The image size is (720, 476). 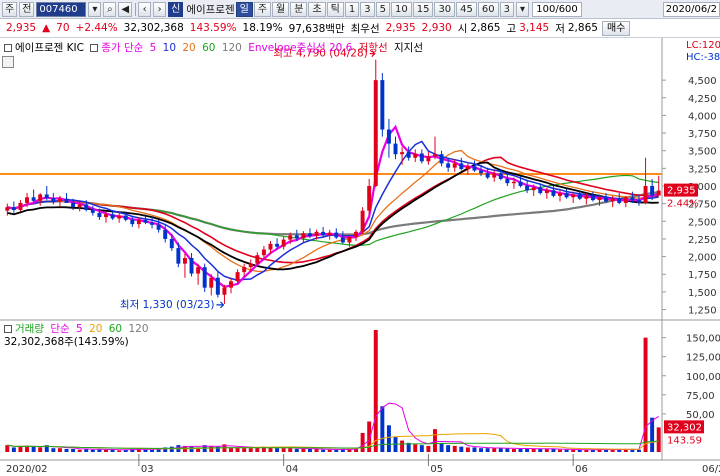 What do you see at coordinates (485, 28) in the screenshot?
I see `open-price: 2,865` at bounding box center [485, 28].